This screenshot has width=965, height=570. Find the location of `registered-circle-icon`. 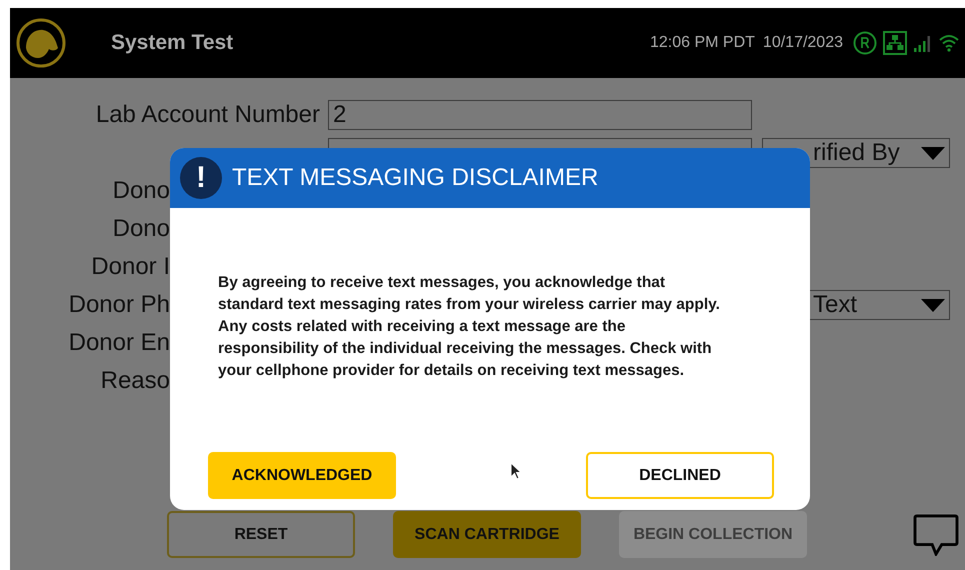

registered-circle-icon is located at coordinates (865, 43).